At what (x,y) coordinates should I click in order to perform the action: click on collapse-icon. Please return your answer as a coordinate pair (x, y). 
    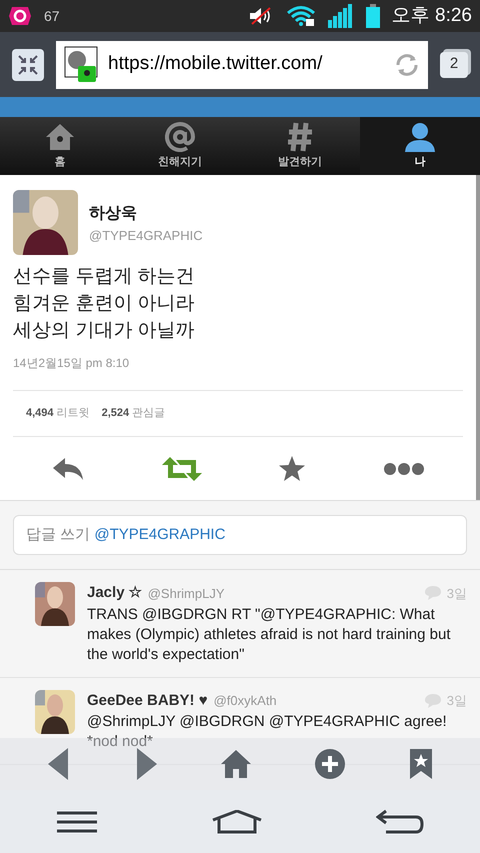
    Looking at the image, I should click on (28, 65).